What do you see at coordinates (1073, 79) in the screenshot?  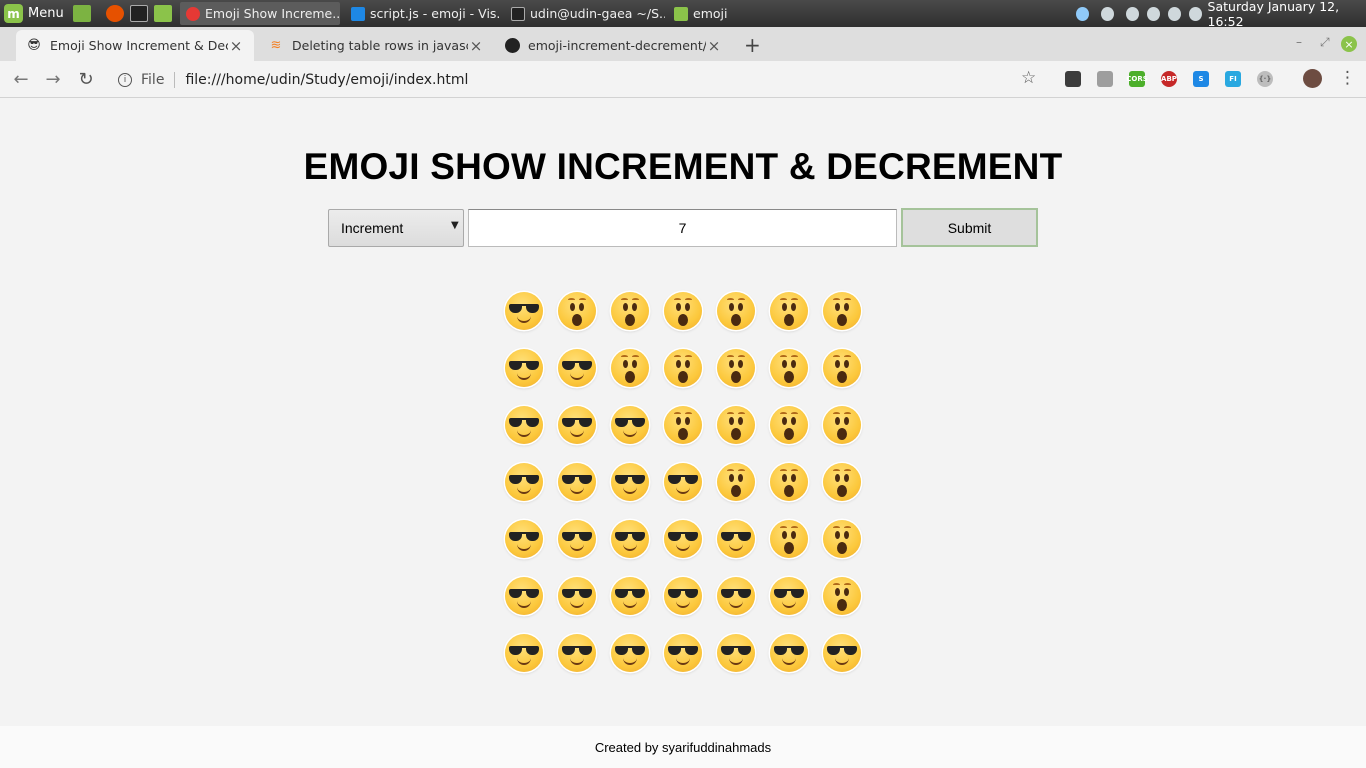 I see `palette-extension-icon` at bounding box center [1073, 79].